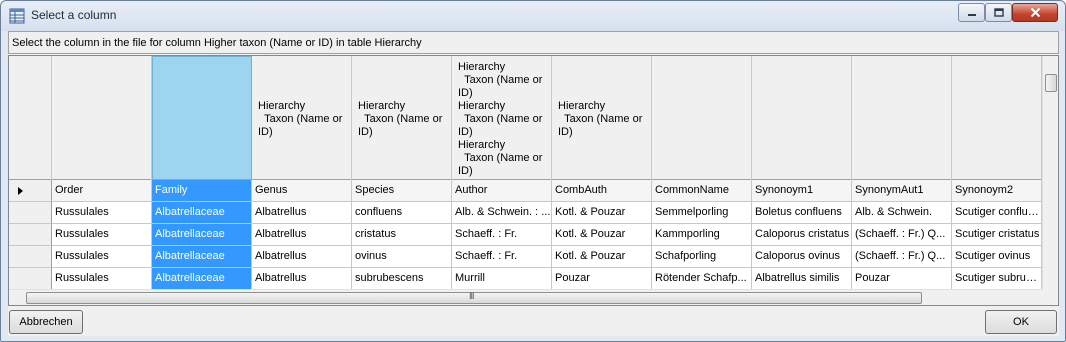 The width and height of the screenshot is (1066, 342). Describe the element at coordinates (997, 191) in the screenshot. I see `column-name-cell: Synonoym2` at that location.